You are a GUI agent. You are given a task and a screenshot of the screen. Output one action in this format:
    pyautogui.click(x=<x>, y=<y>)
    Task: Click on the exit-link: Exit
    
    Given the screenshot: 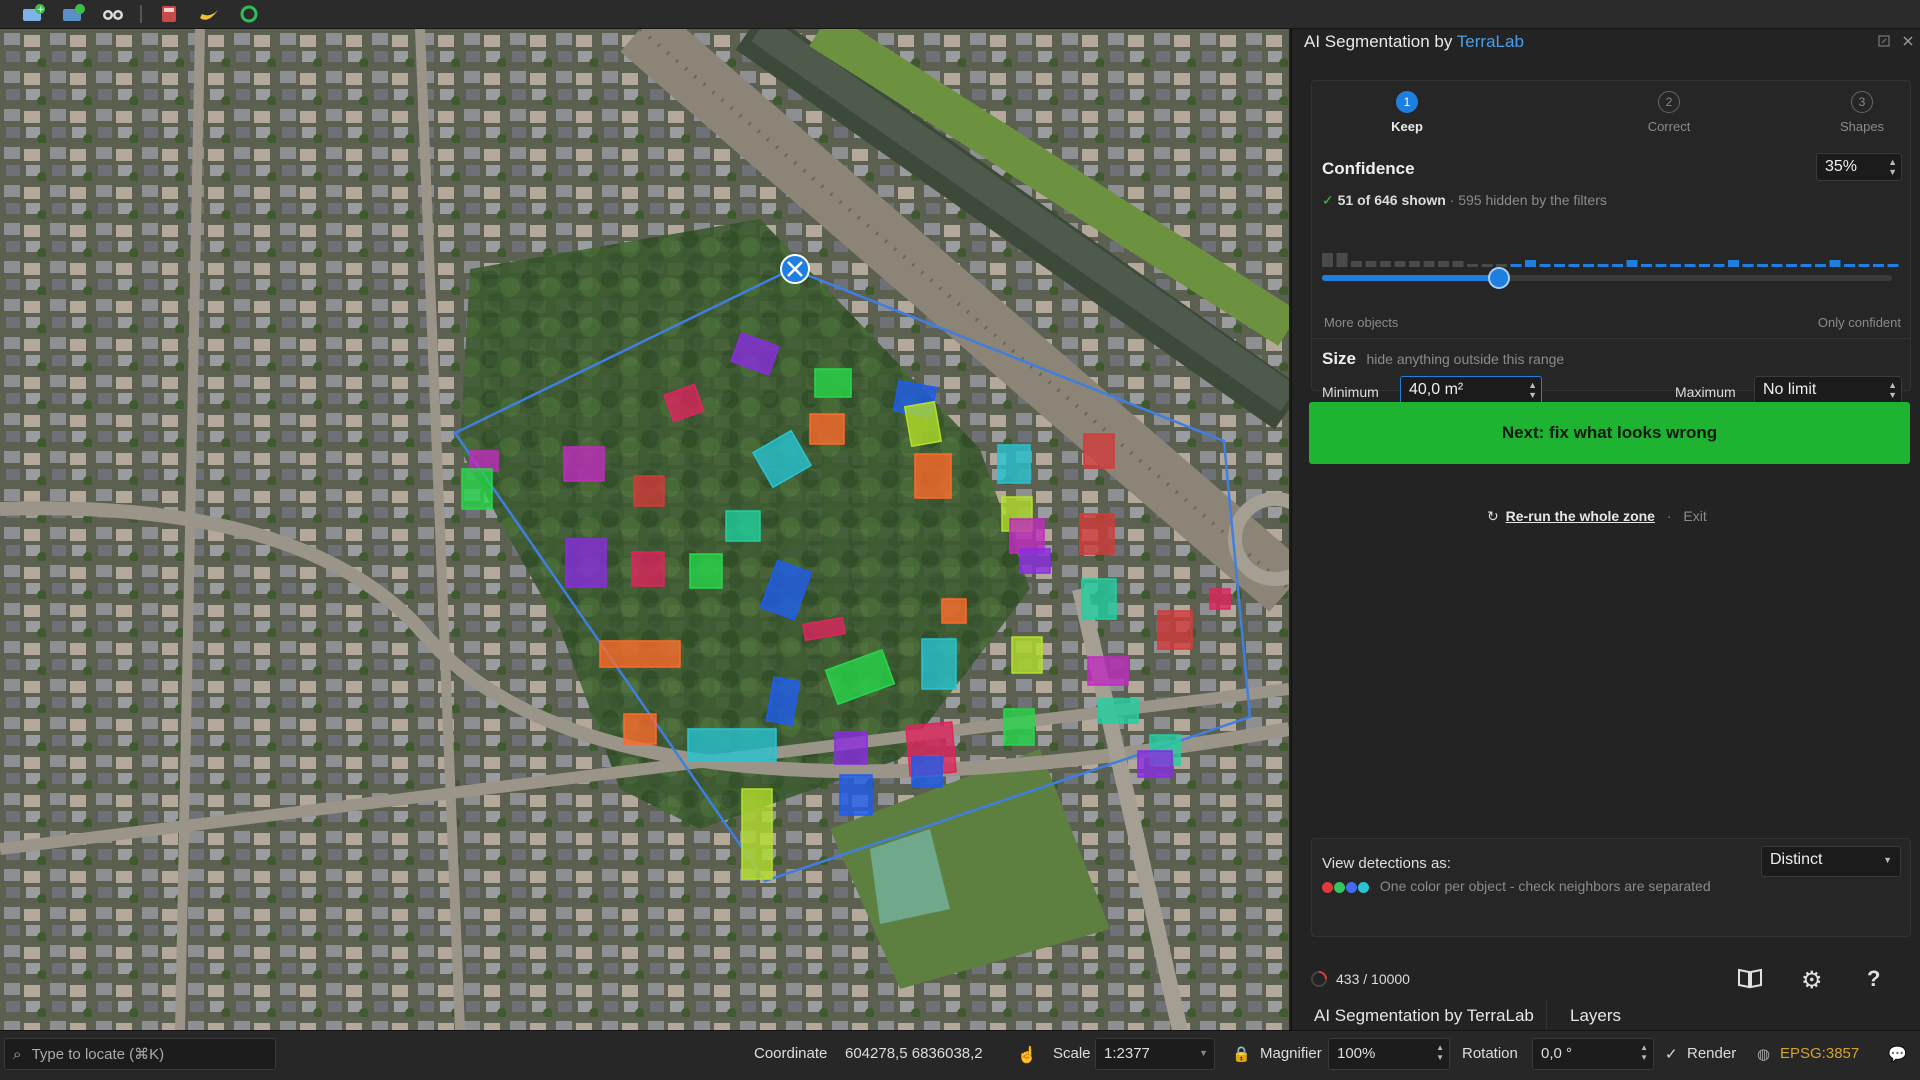 What is the action you would take?
    pyautogui.click(x=1694, y=516)
    